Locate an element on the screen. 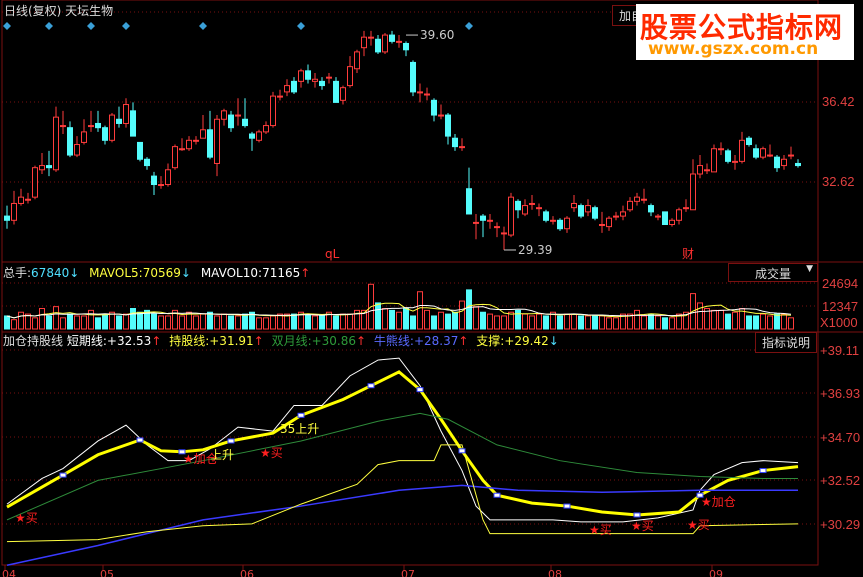 The width and height of the screenshot is (863, 577). high-price-label: 39.60 is located at coordinates (437, 35).